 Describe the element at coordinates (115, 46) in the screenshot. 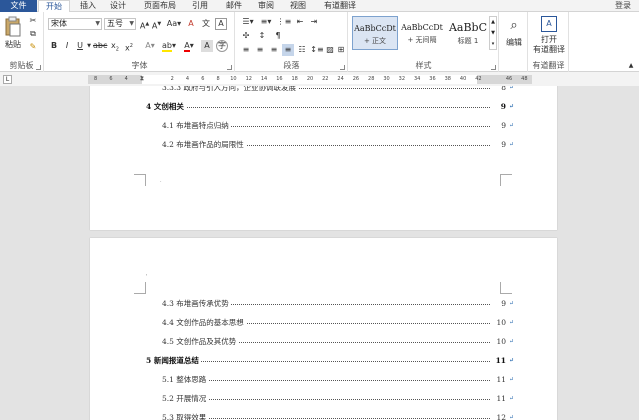

I see `subscript-icon: x2` at that location.